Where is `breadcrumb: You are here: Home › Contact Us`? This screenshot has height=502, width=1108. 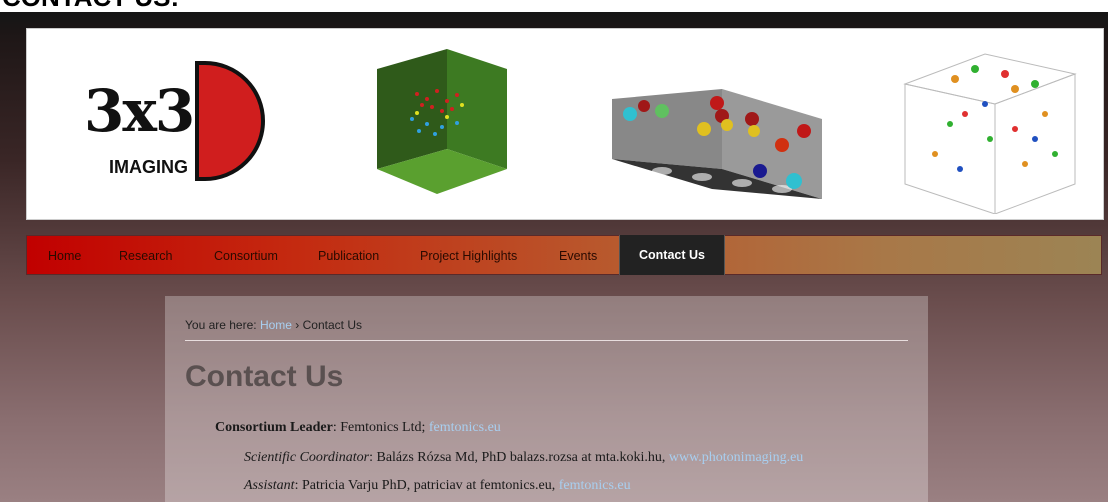
breadcrumb: You are here: Home › Contact Us is located at coordinates (273, 325).